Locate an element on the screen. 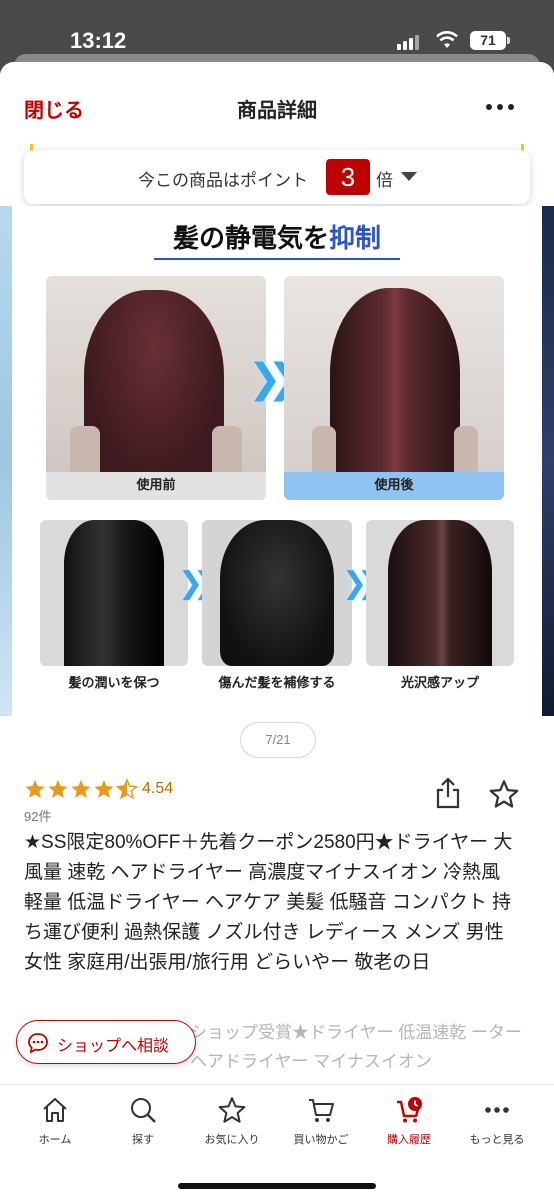 The height and width of the screenshot is (1200, 554). tab-more: もっと見る is located at coordinates (497, 1128).